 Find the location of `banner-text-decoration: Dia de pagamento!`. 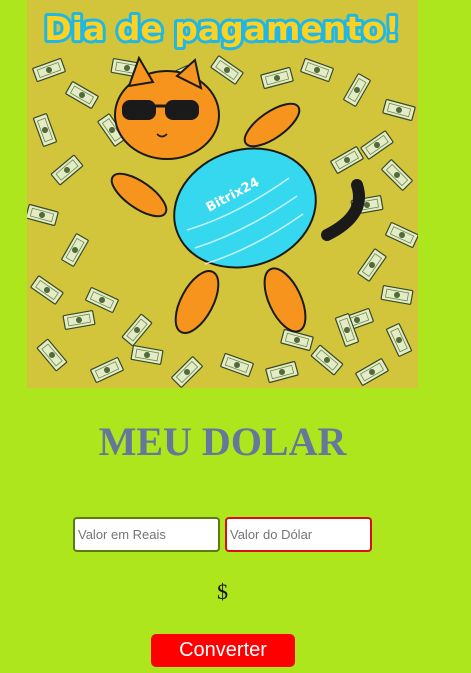

banner-text-decoration: Dia de pagamento! is located at coordinates (222, 28).